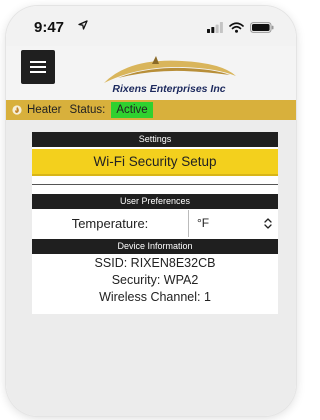  What do you see at coordinates (155, 280) in the screenshot?
I see `security-text: Security: WPA2` at bounding box center [155, 280].